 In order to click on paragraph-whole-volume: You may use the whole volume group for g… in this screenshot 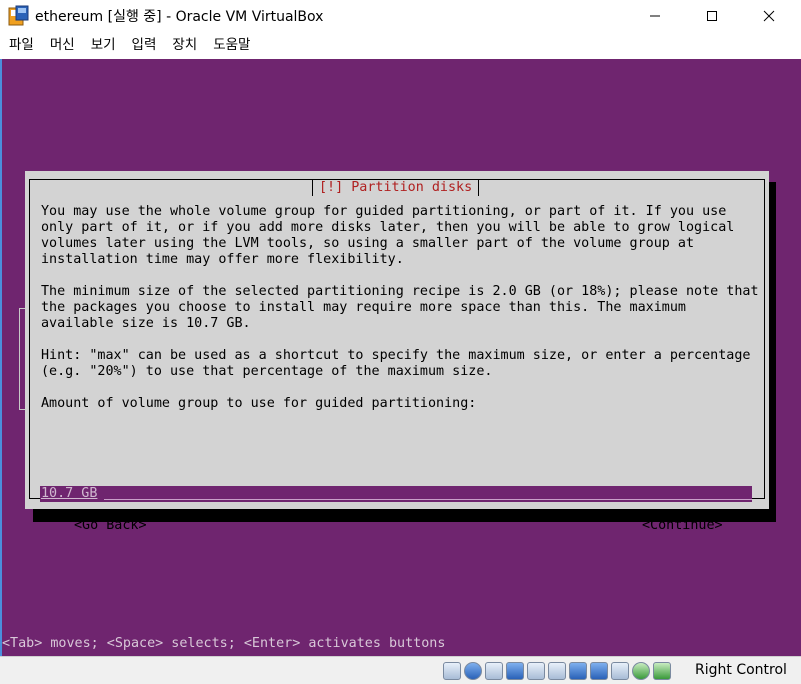, I will do `click(388, 235)`.